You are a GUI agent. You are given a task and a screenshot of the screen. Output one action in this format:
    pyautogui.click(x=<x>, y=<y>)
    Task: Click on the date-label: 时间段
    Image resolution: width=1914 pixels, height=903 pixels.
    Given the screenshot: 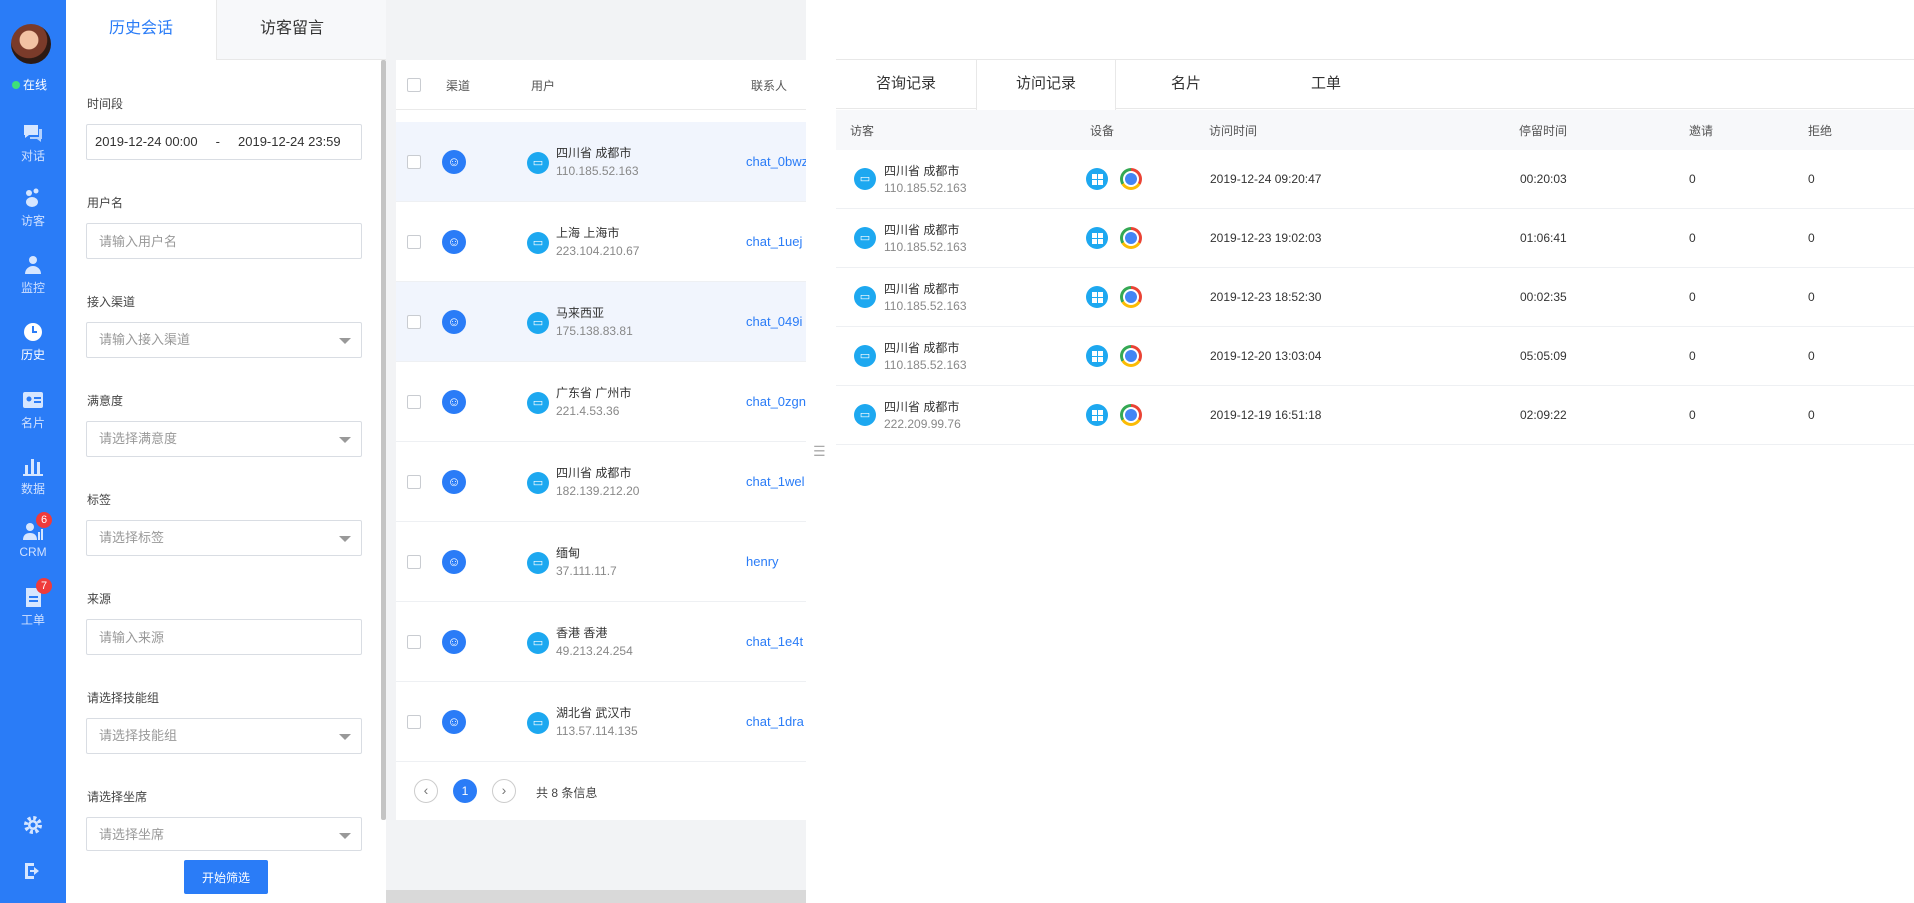 What is the action you would take?
    pyautogui.click(x=105, y=104)
    